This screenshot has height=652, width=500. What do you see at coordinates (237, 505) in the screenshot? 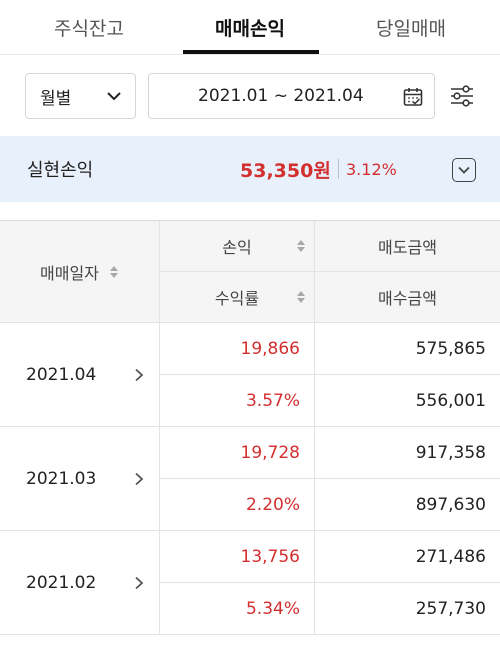
I see `row-yield: 2.20%` at bounding box center [237, 505].